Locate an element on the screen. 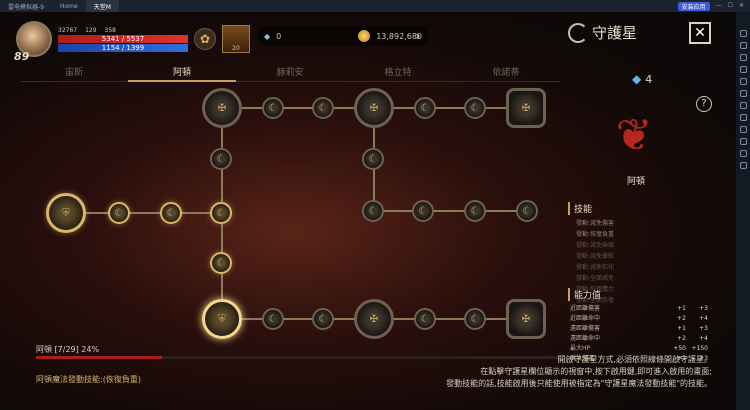 This screenshot has width=750, height=410. crystal-counter: ◆ 4 is located at coordinates (642, 79).